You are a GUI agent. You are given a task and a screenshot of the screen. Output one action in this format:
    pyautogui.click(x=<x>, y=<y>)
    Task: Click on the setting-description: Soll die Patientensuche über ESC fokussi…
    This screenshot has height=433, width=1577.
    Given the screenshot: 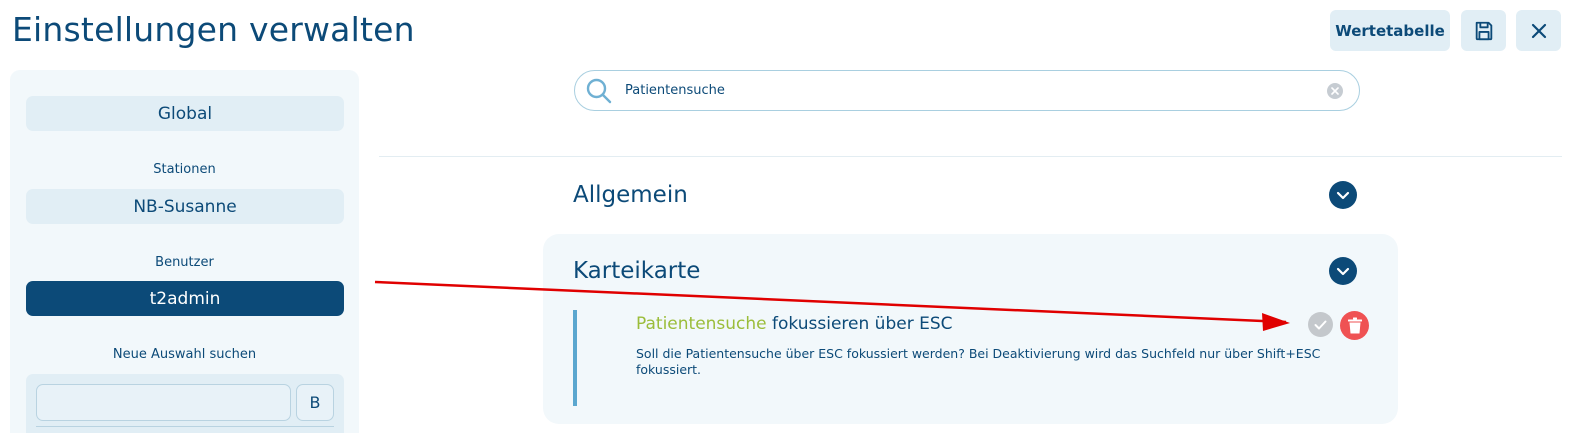 What is the action you would take?
    pyautogui.click(x=978, y=361)
    